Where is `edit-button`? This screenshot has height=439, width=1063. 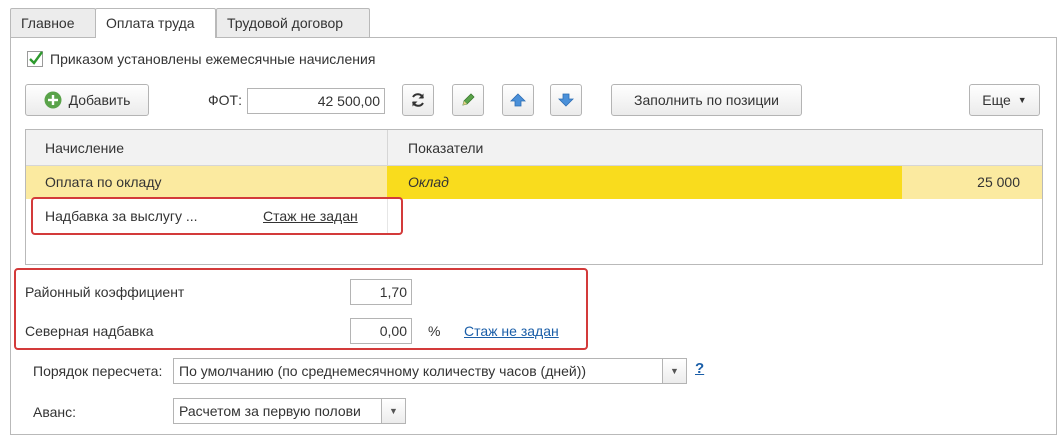 edit-button is located at coordinates (468, 100).